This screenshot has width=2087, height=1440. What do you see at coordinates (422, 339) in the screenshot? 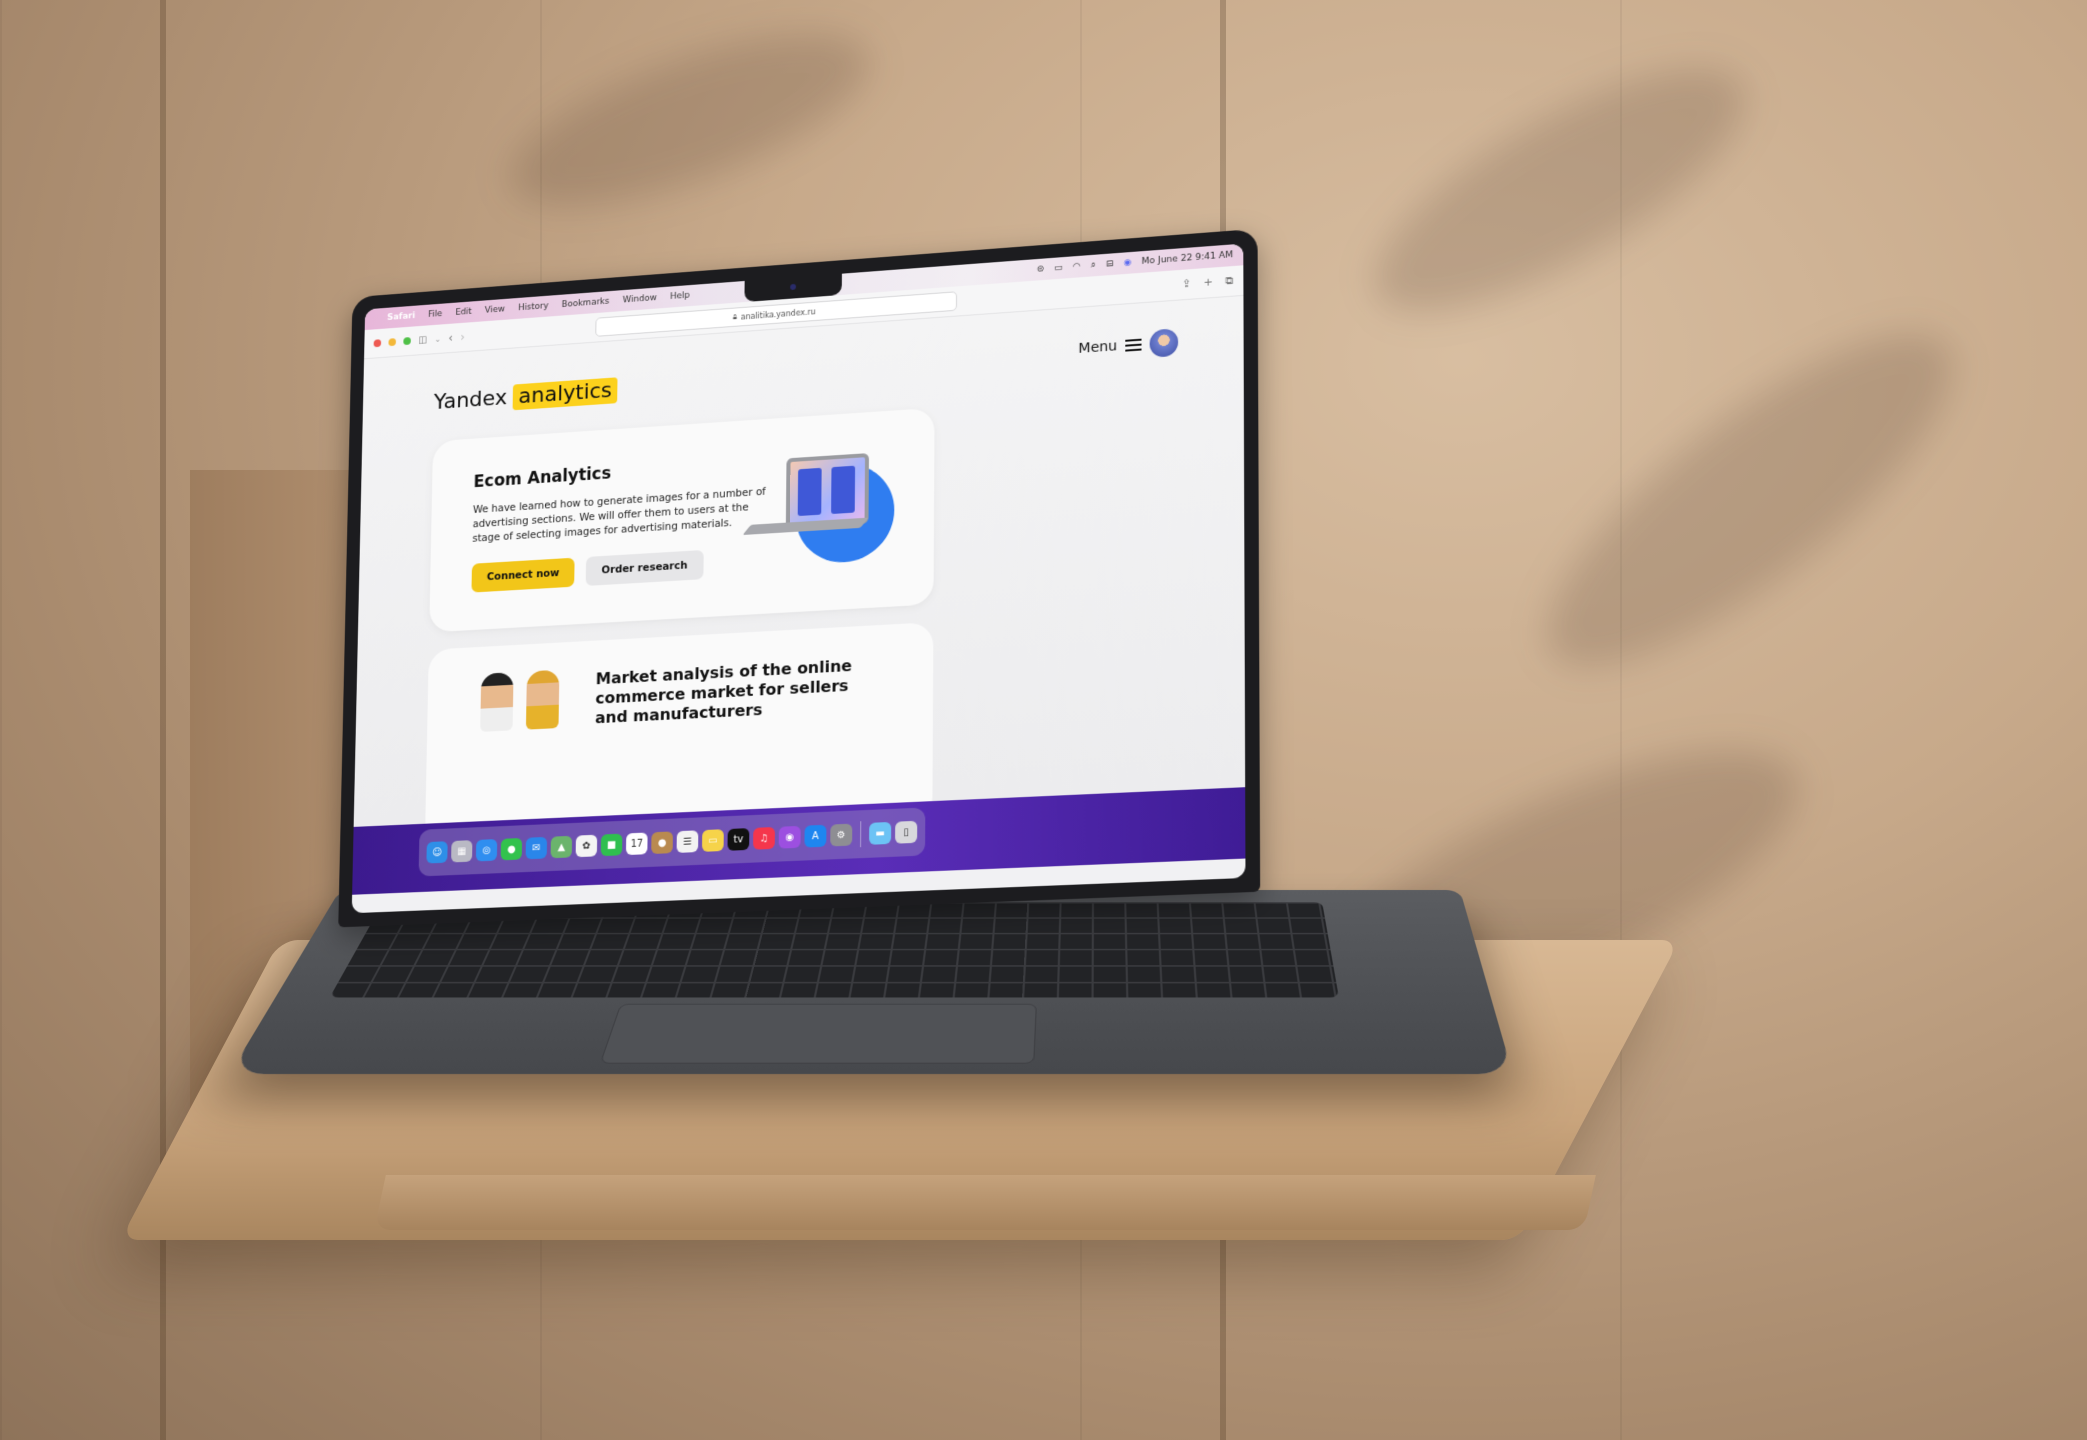
I see `sidebar-icon: ◫` at bounding box center [422, 339].